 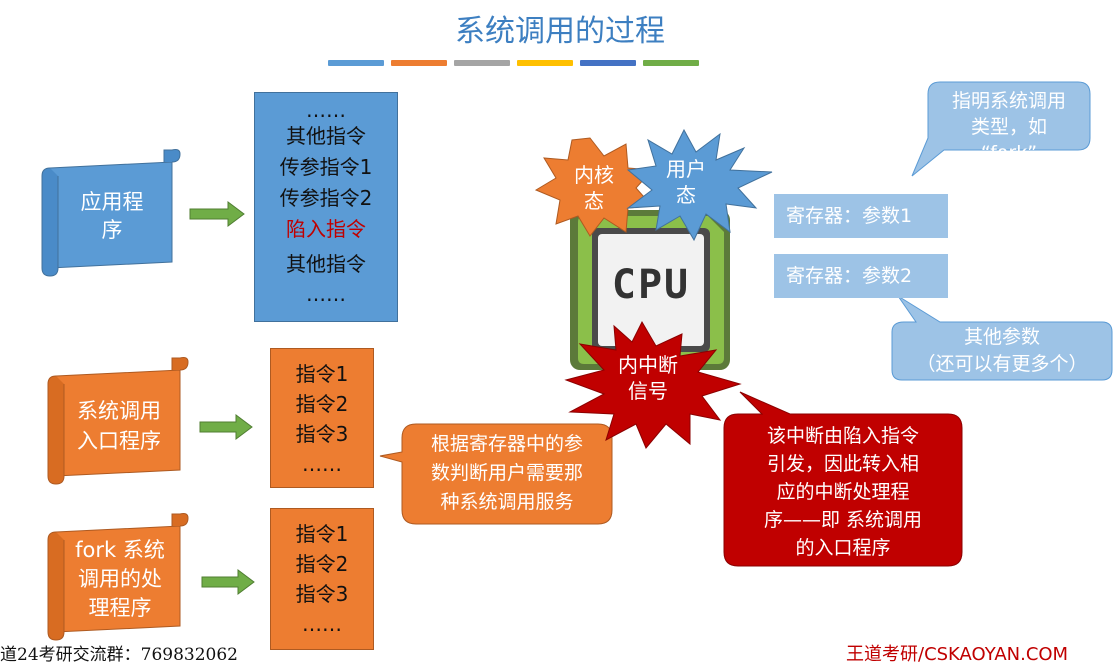 I want to click on register-param-1: 寄存器：参数1, so click(x=861, y=216).